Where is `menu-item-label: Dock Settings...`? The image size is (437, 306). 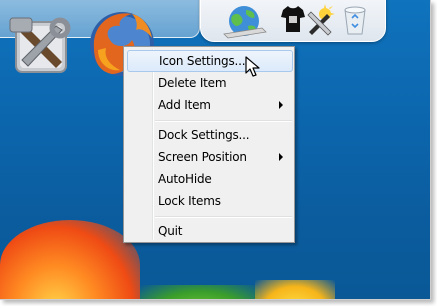
menu-item-label: Dock Settings... is located at coordinates (204, 135).